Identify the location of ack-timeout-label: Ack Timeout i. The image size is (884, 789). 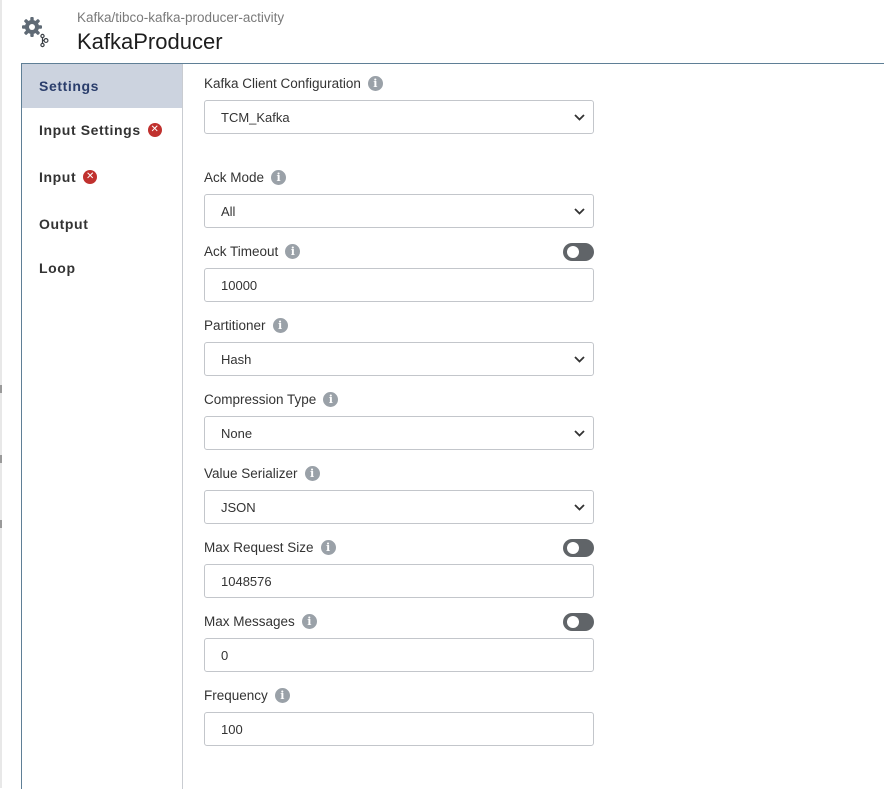
(252, 251).